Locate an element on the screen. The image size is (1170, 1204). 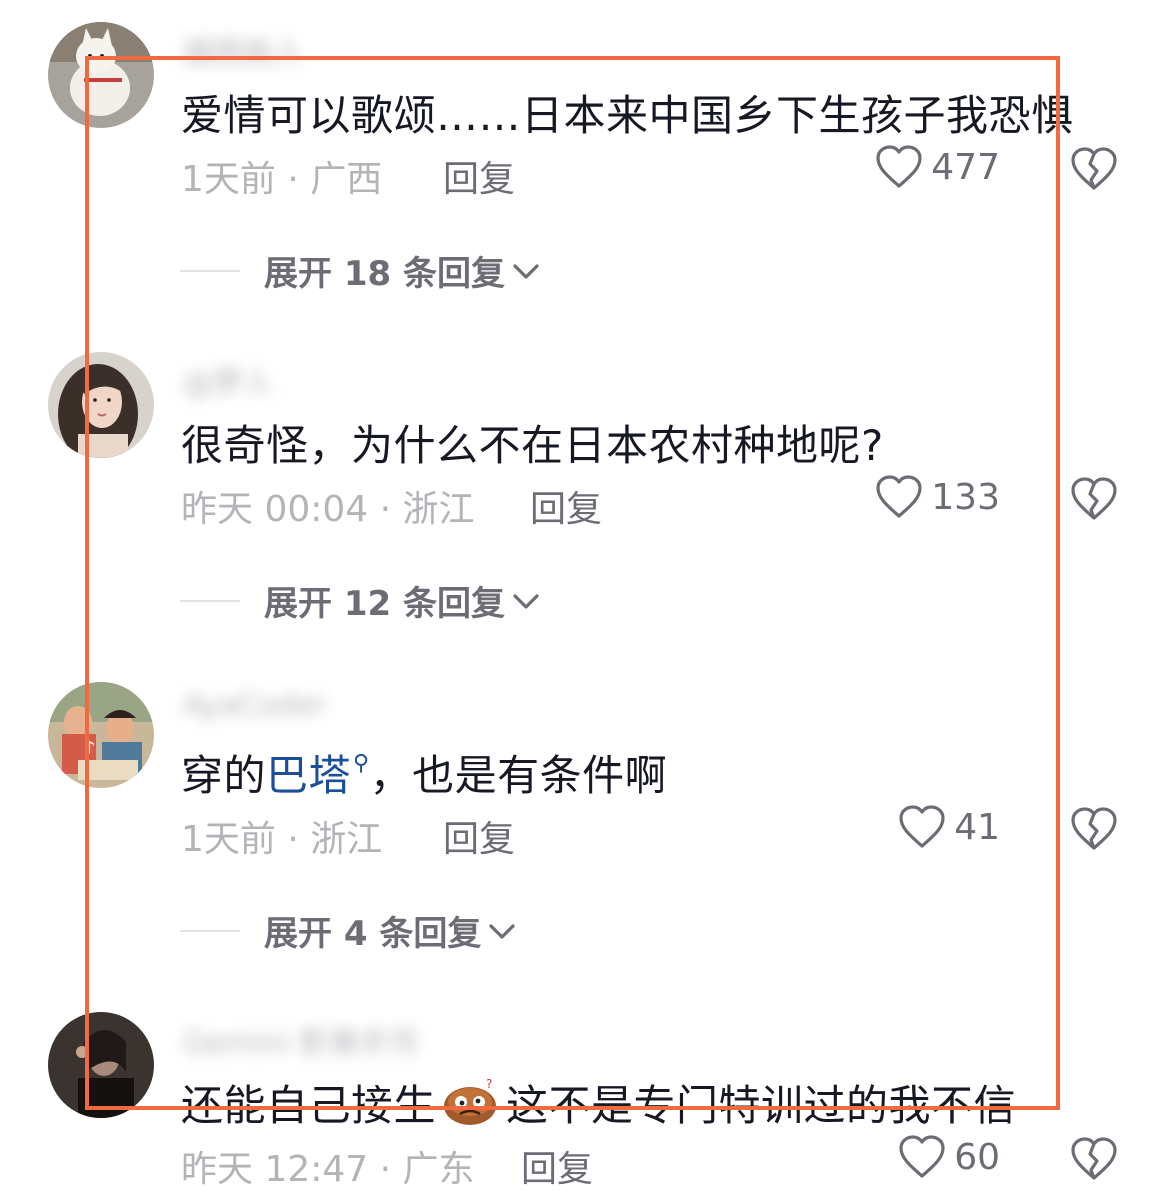
comment-meta: 昨天 00:04 · 浙江 is located at coordinates (328, 509).